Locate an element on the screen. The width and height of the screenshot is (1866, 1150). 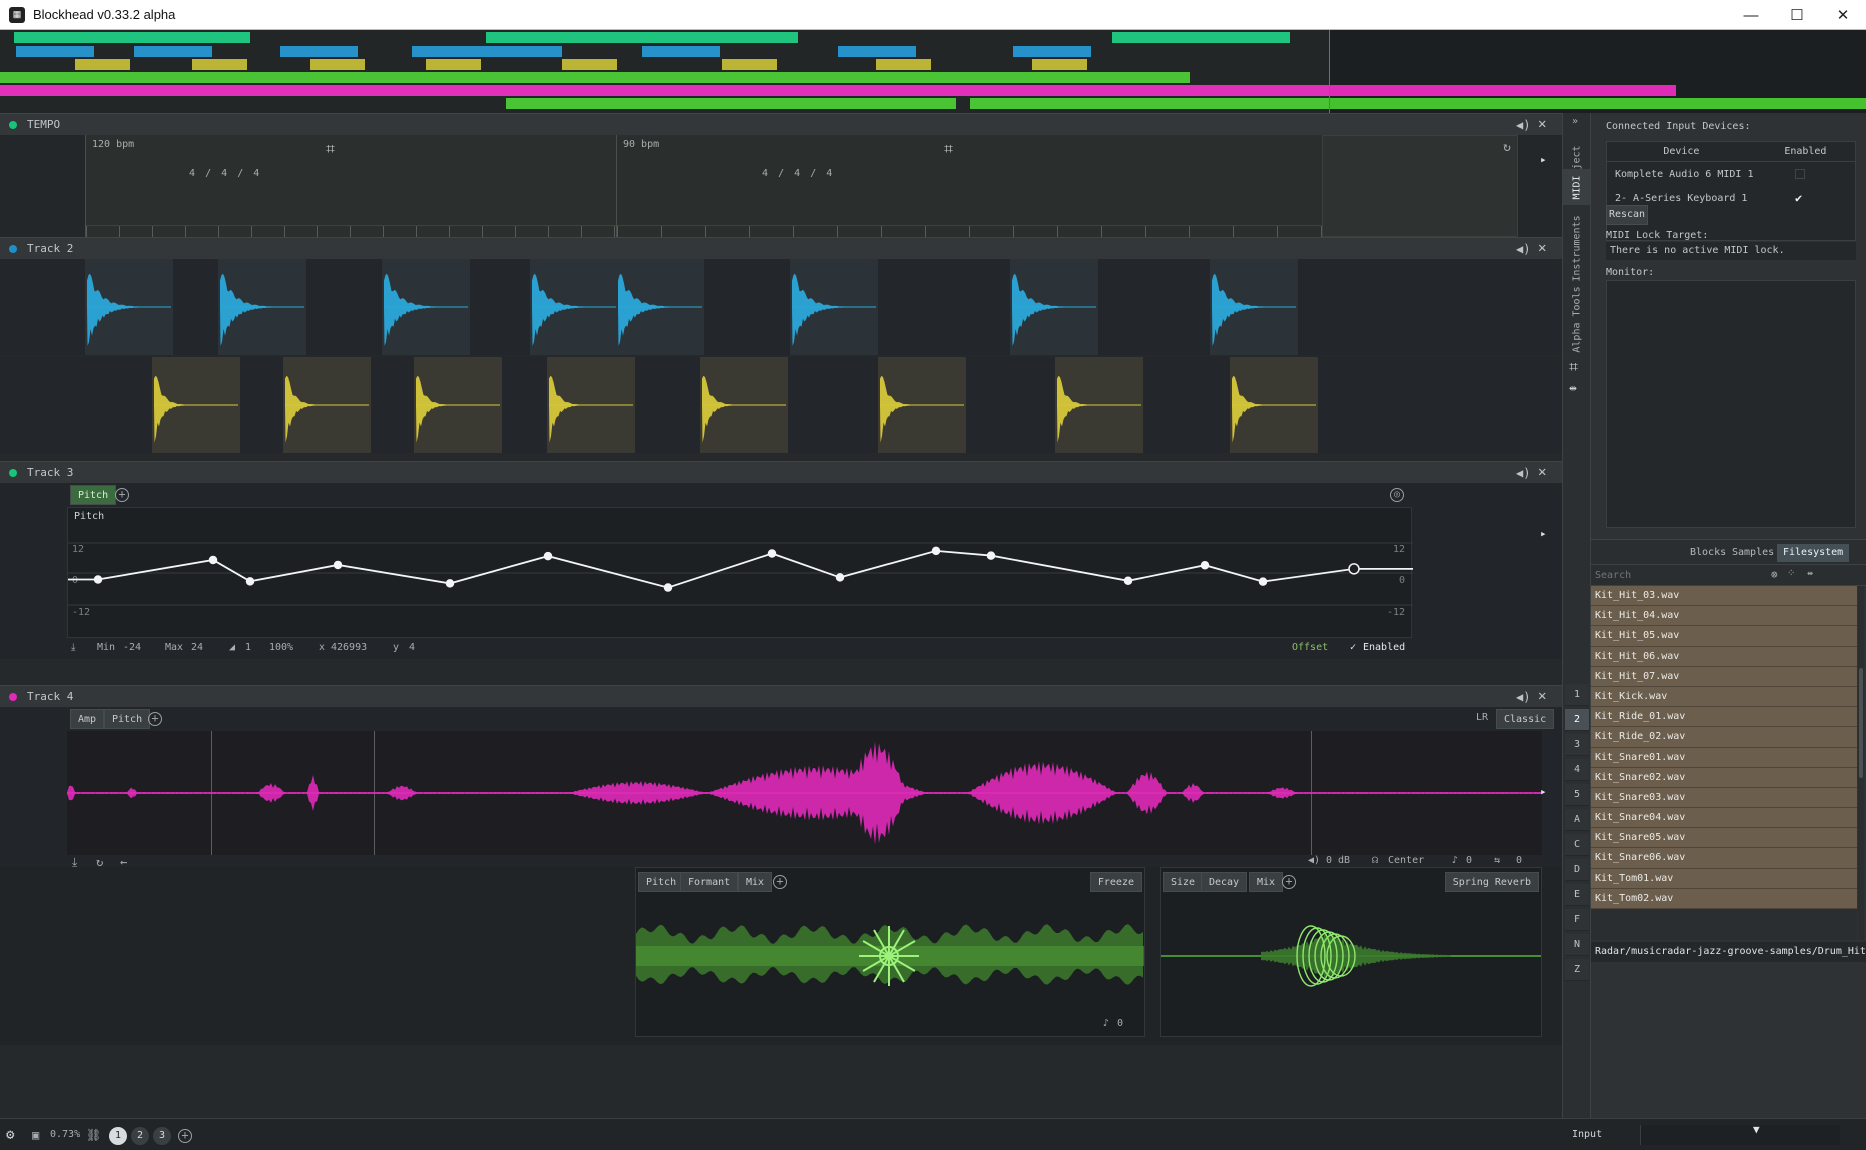
pitch-tab: Pitch is located at coordinates (127, 719).